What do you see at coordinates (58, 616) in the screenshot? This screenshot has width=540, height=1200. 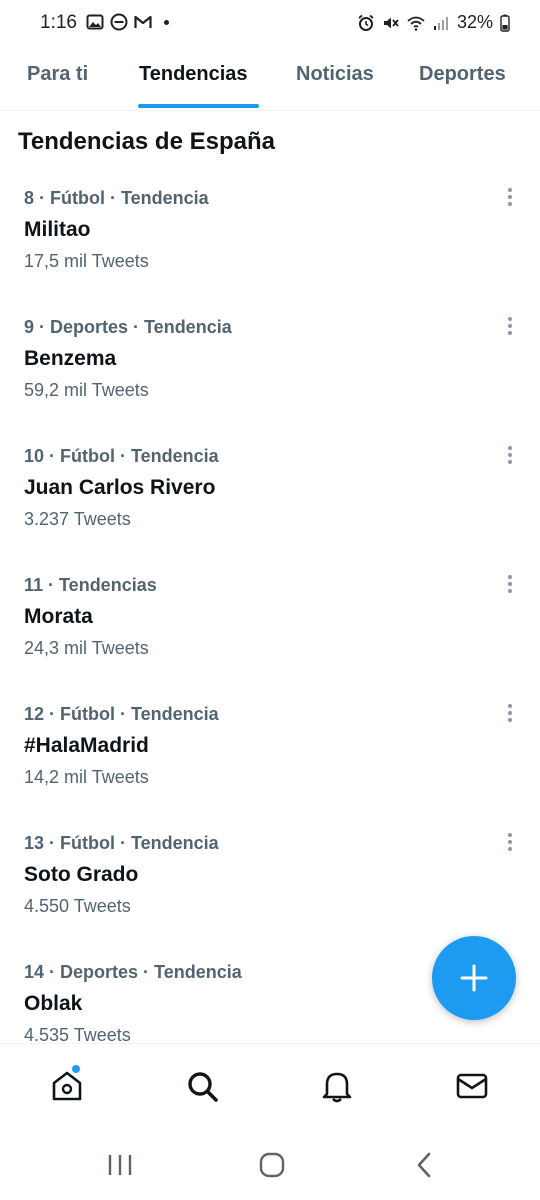 I see `trend-name: Morata` at bounding box center [58, 616].